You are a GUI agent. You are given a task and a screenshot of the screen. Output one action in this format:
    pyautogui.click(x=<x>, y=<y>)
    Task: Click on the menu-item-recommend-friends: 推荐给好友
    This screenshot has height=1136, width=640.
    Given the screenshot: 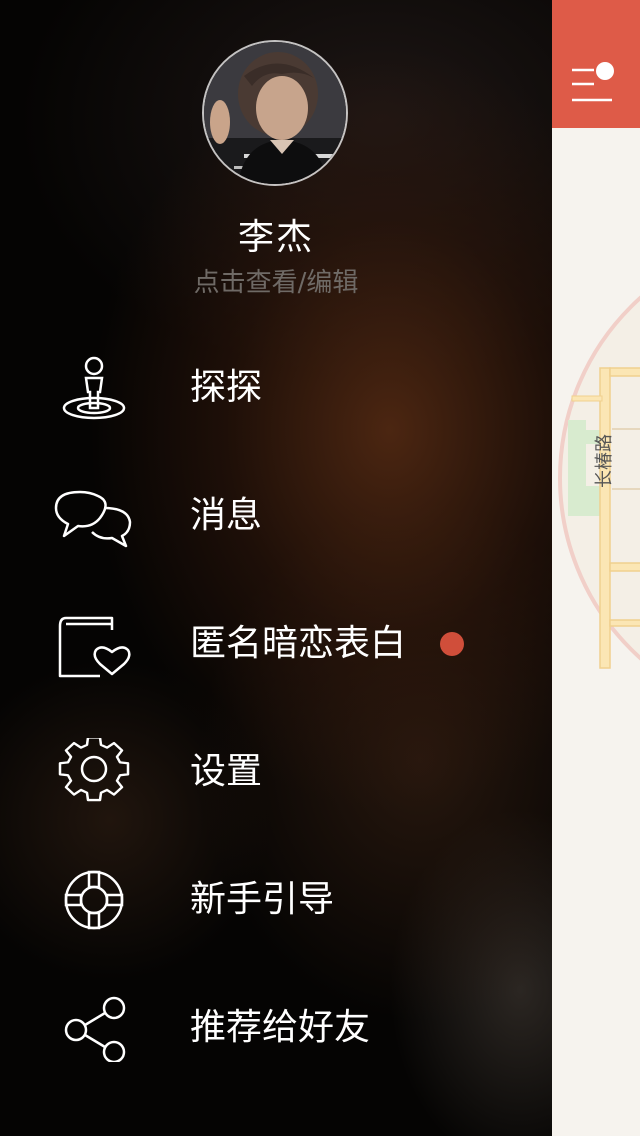 What is the action you would take?
    pyautogui.click(x=276, y=1028)
    